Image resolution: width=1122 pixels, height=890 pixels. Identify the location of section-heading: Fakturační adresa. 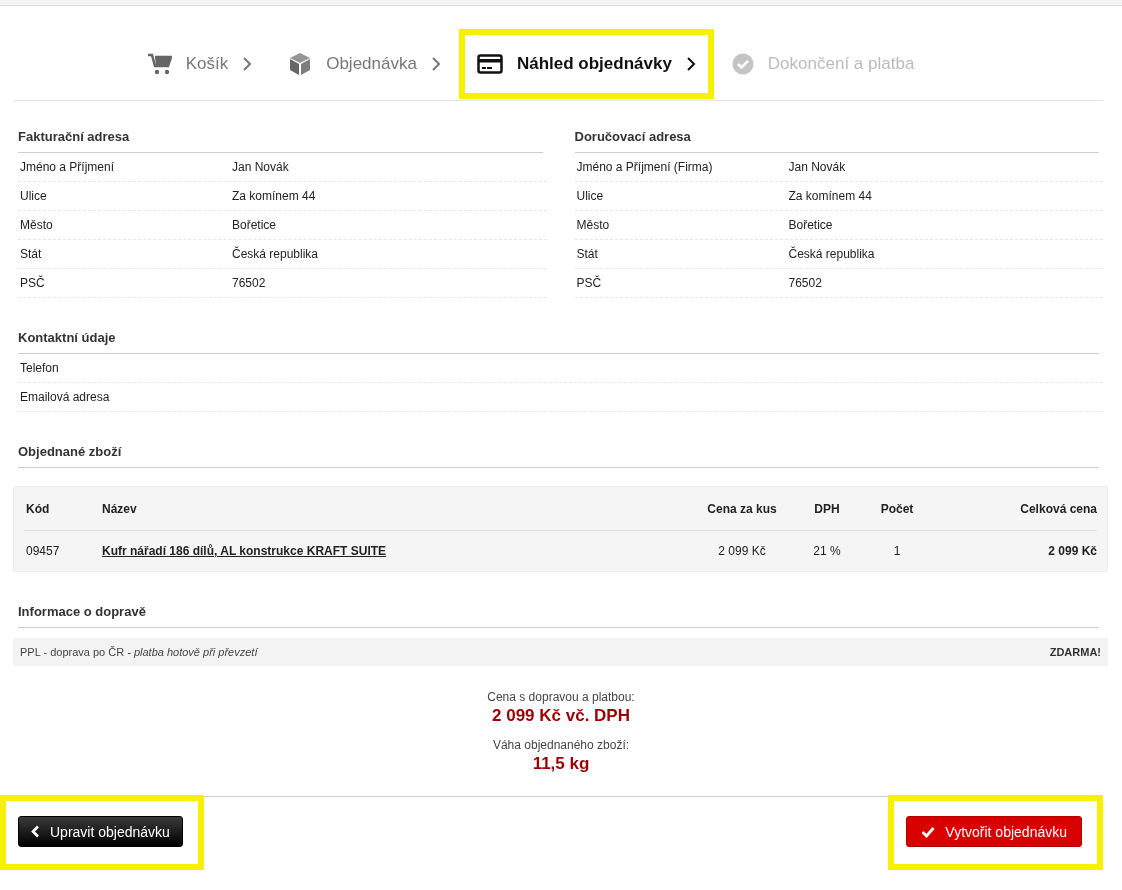
(280, 141).